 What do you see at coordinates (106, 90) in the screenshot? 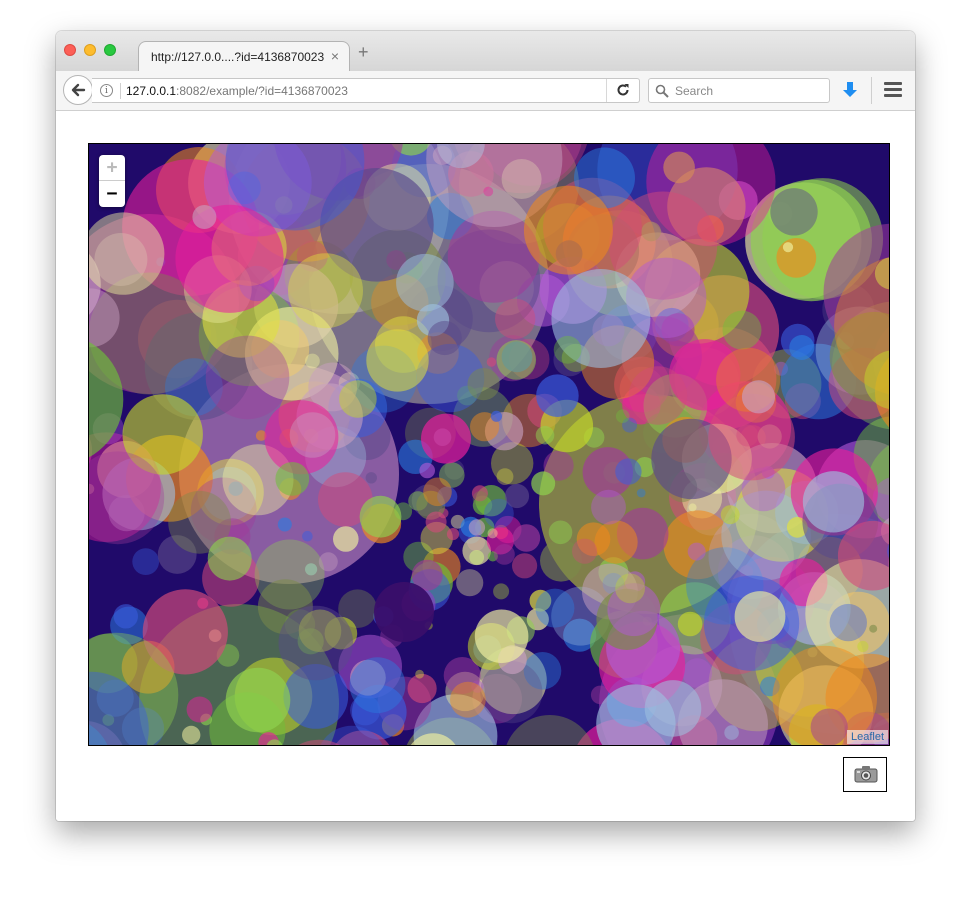
I see `info-icon: i` at bounding box center [106, 90].